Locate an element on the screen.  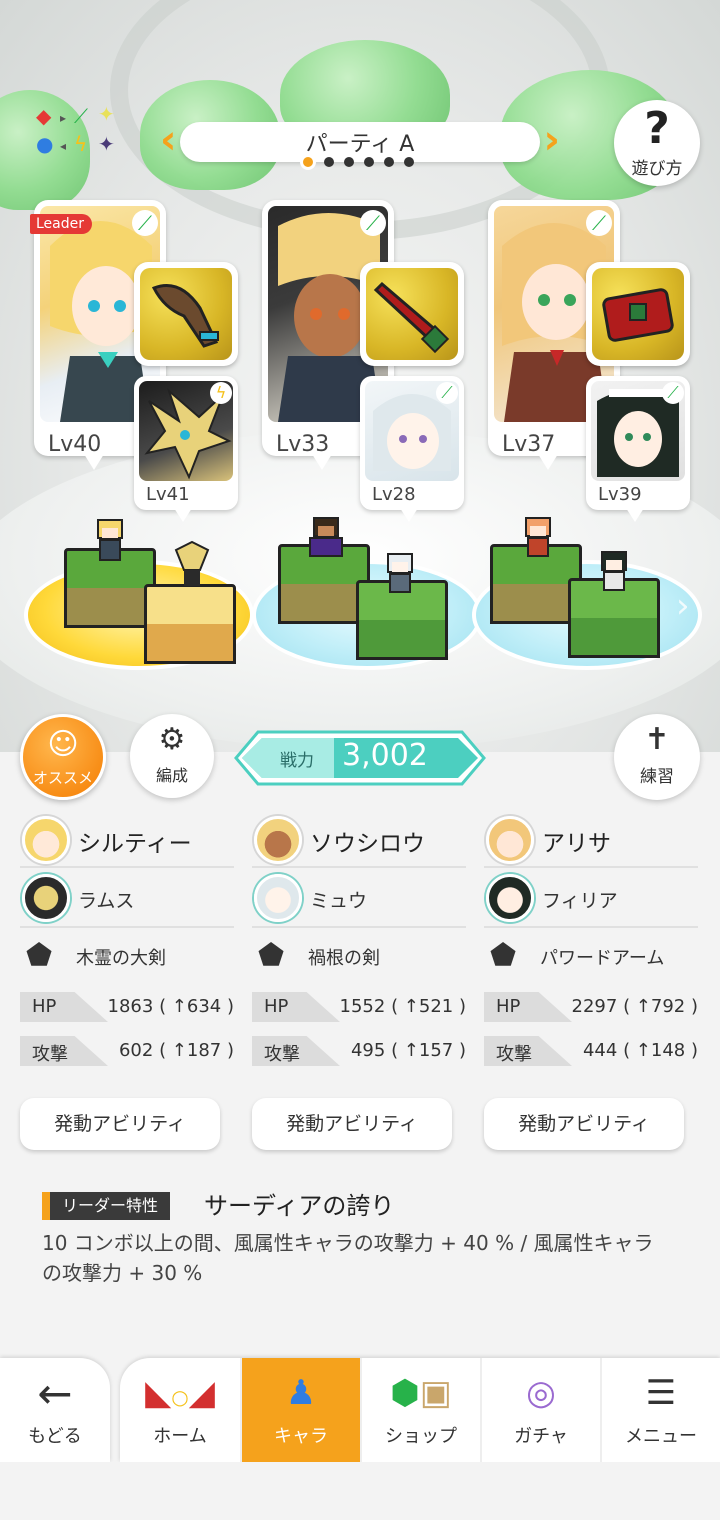
equipment-row: ⬟ 木霊の大剣 is located at coordinates (127, 956).